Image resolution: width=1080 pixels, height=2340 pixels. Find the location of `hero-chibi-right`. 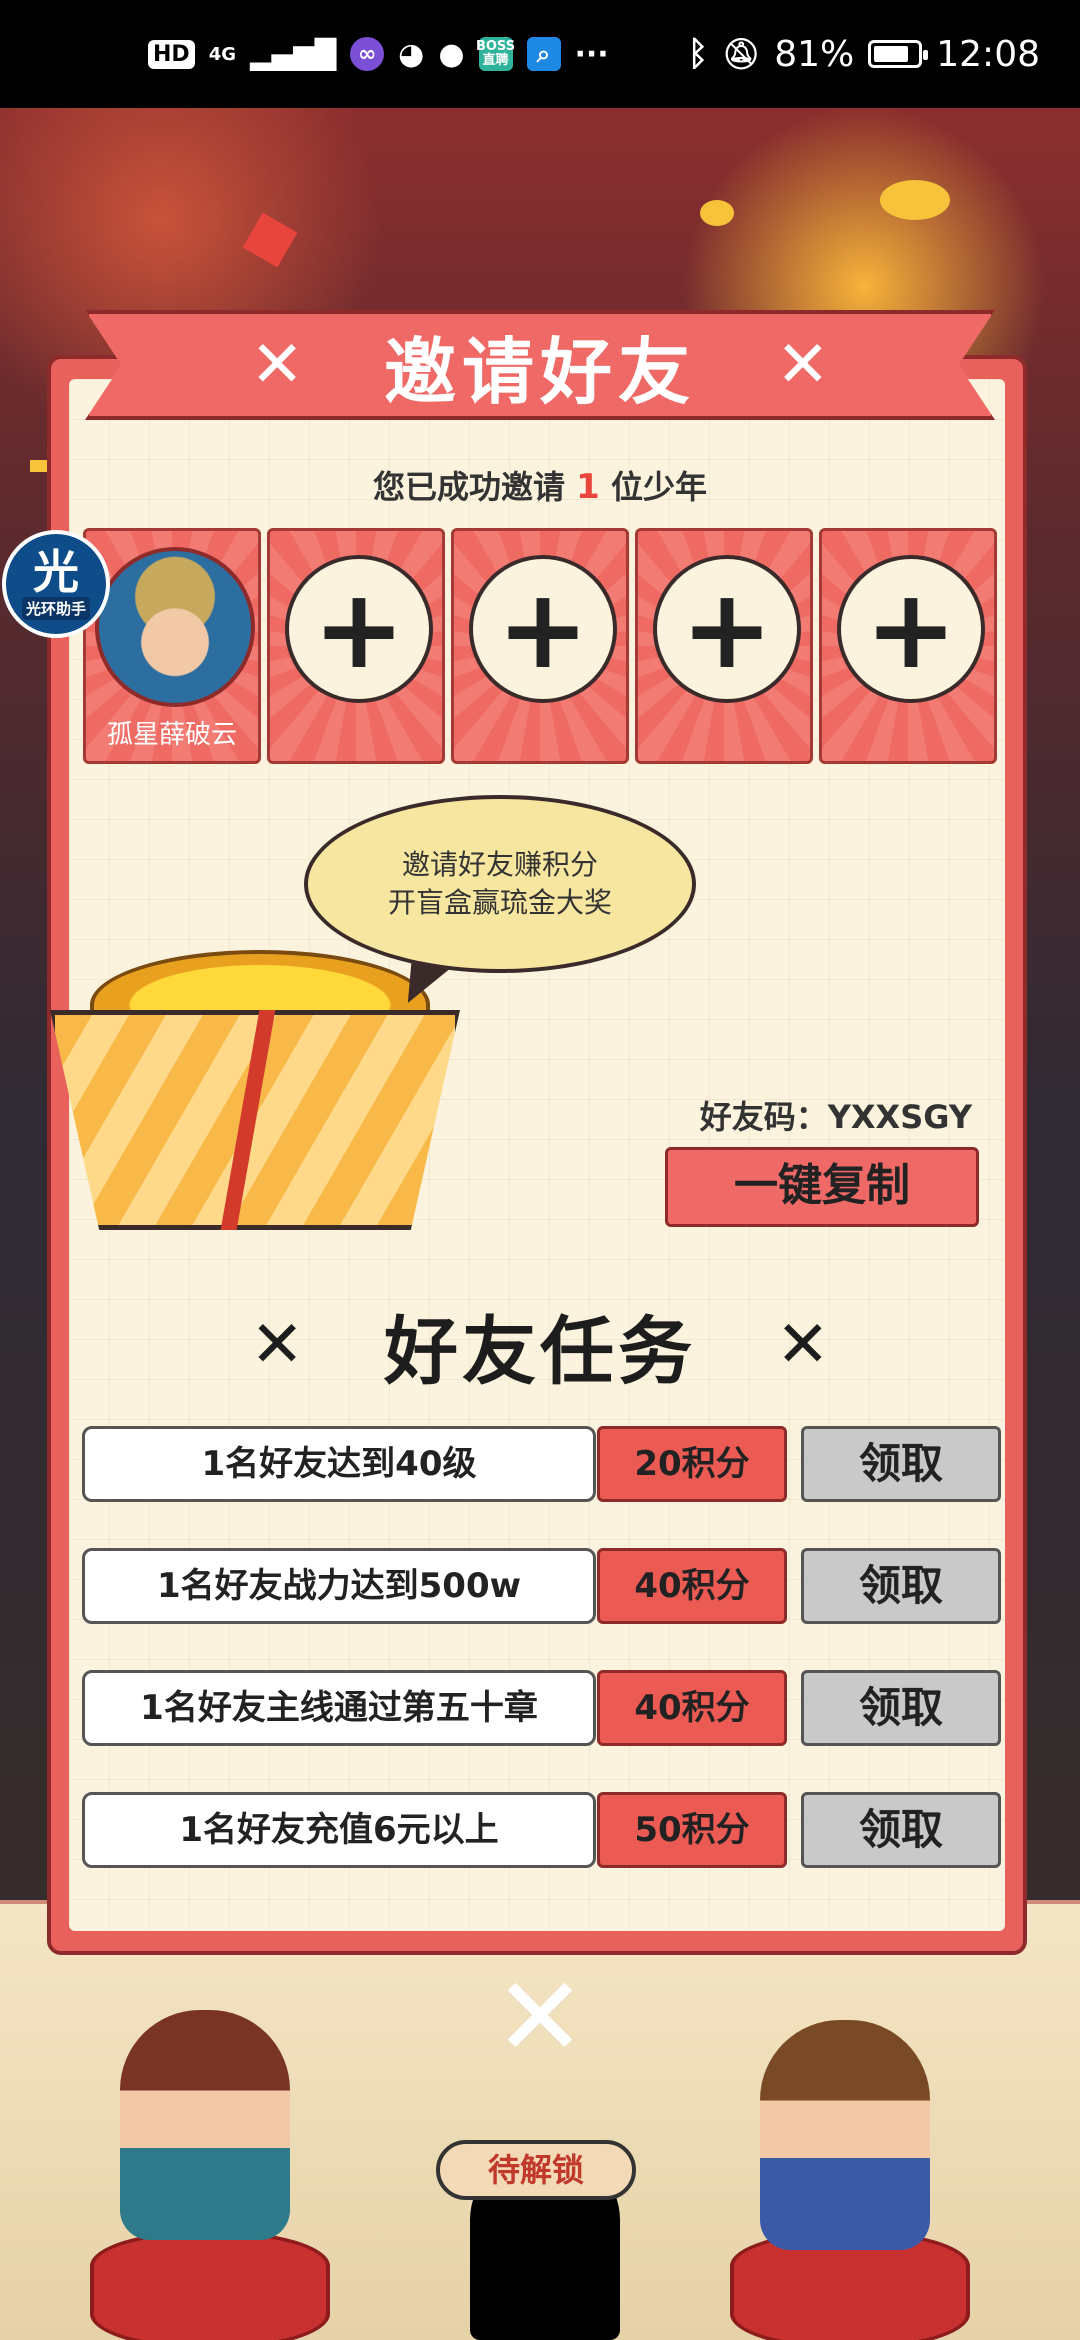

hero-chibi-right is located at coordinates (845, 2135).